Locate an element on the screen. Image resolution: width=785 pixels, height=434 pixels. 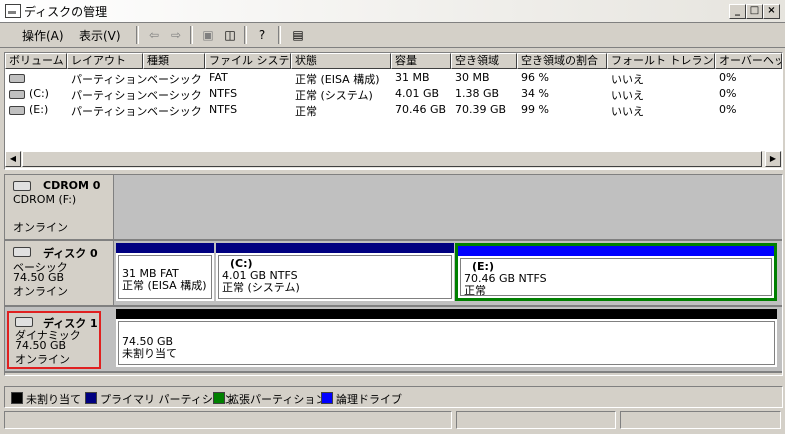
scroll-right-arrow-icon: ▶ is located at coordinates (773, 159).